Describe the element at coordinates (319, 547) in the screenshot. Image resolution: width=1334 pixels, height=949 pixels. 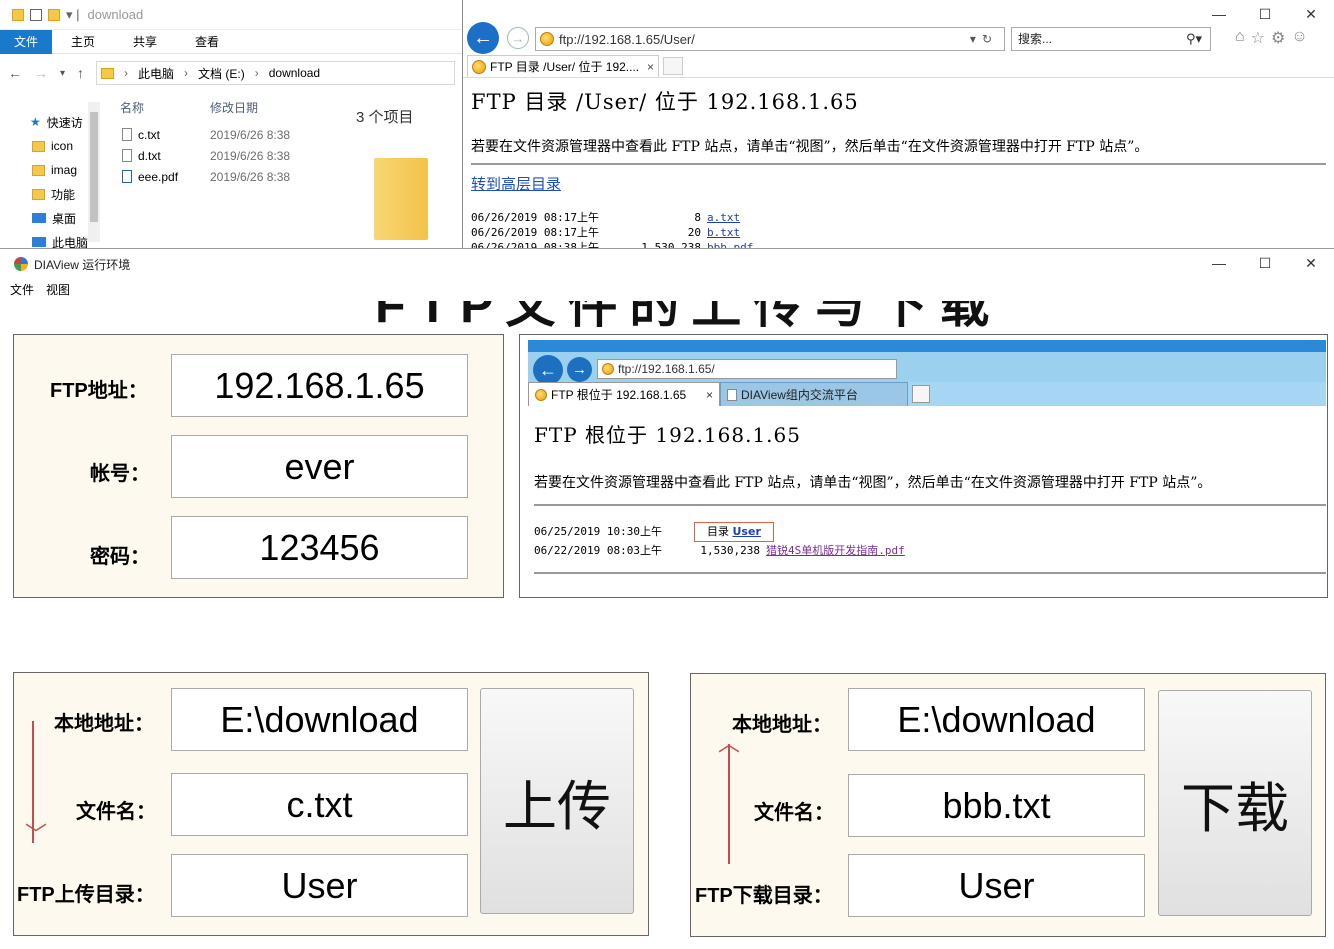
I see `password-field: 123456` at that location.